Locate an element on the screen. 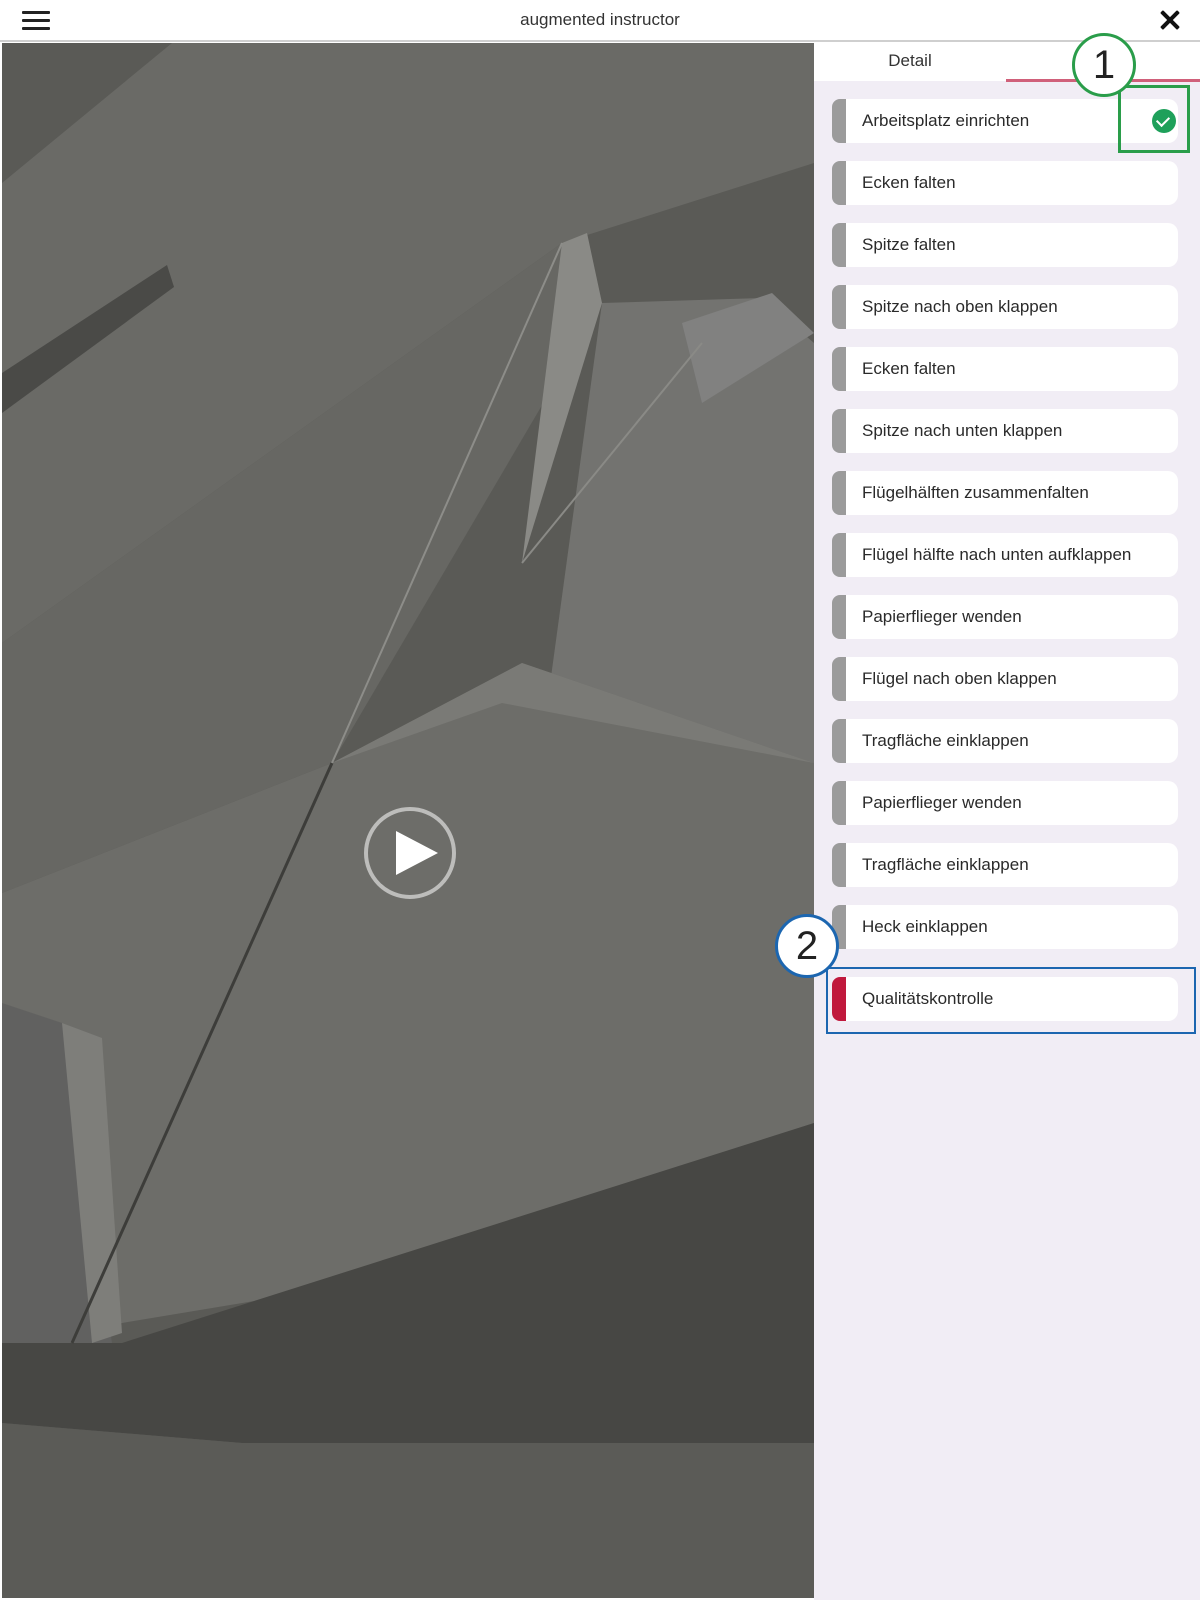 The image size is (1200, 1600). step-label: Heck einklappen is located at coordinates (925, 926).